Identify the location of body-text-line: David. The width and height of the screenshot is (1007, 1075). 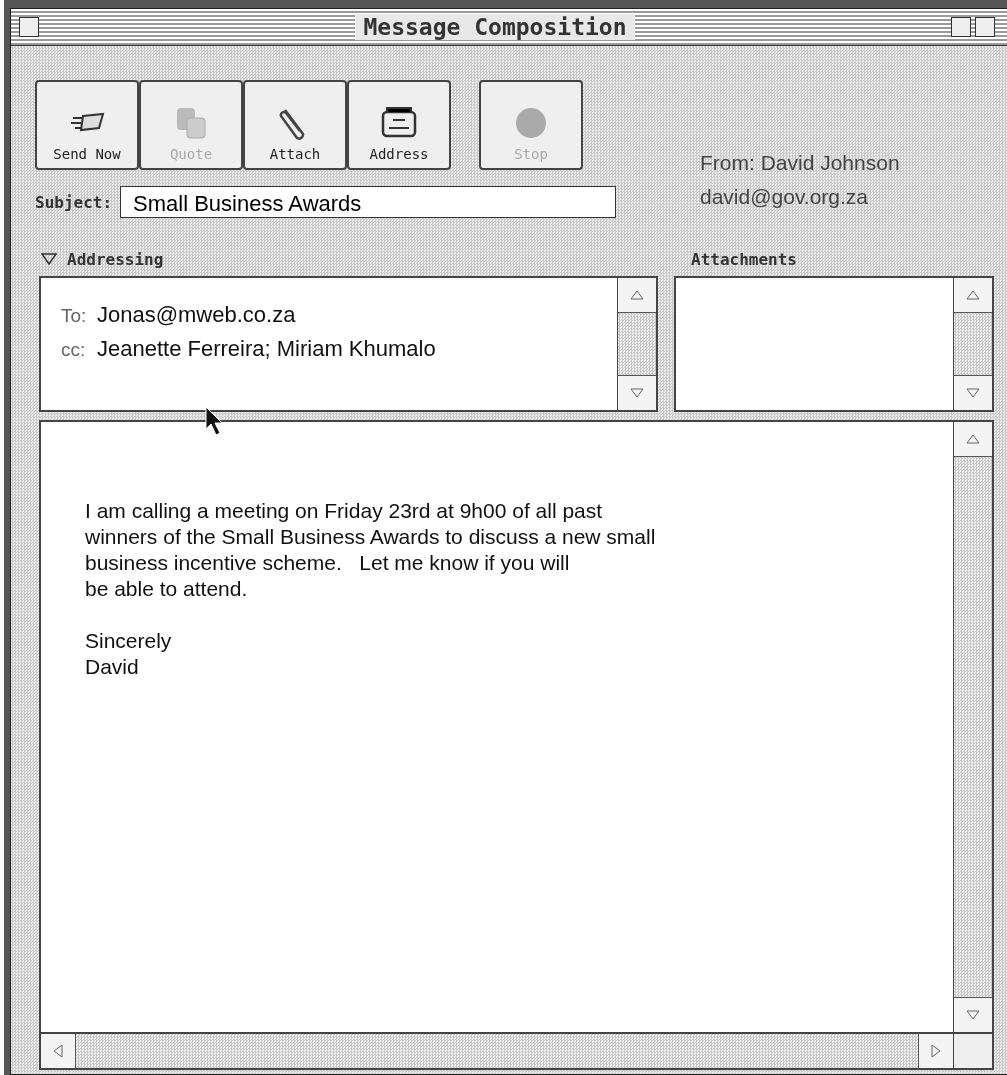
(112, 667).